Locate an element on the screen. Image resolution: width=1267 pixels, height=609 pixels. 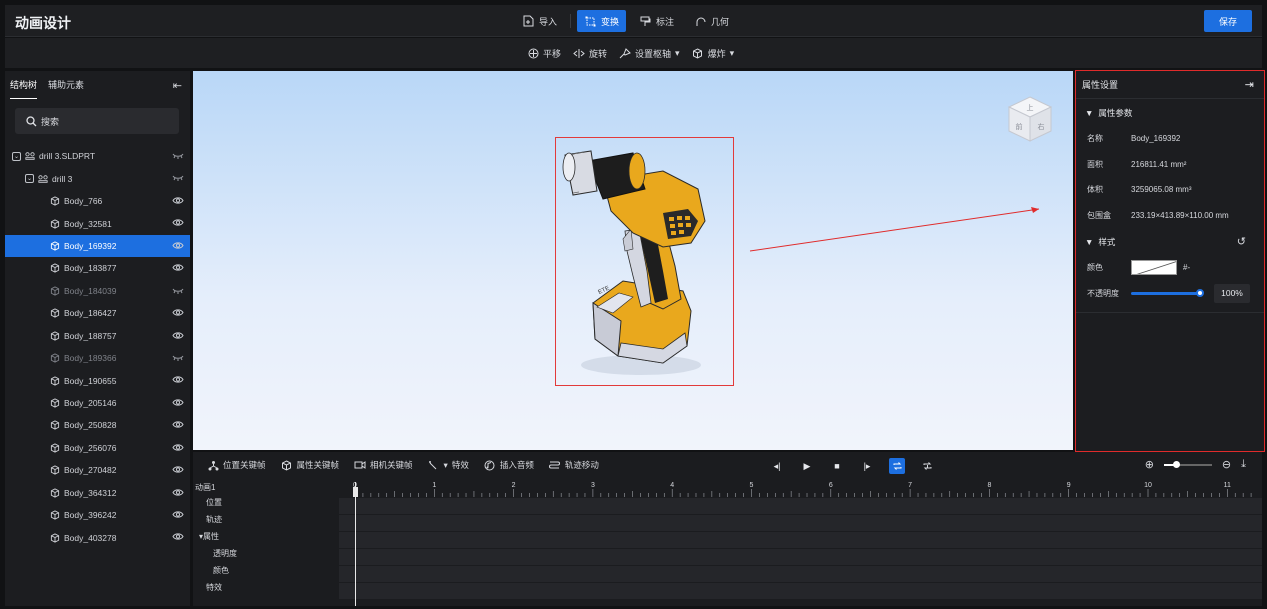
tree-item: Body_190655 is located at coordinates (97, 380).